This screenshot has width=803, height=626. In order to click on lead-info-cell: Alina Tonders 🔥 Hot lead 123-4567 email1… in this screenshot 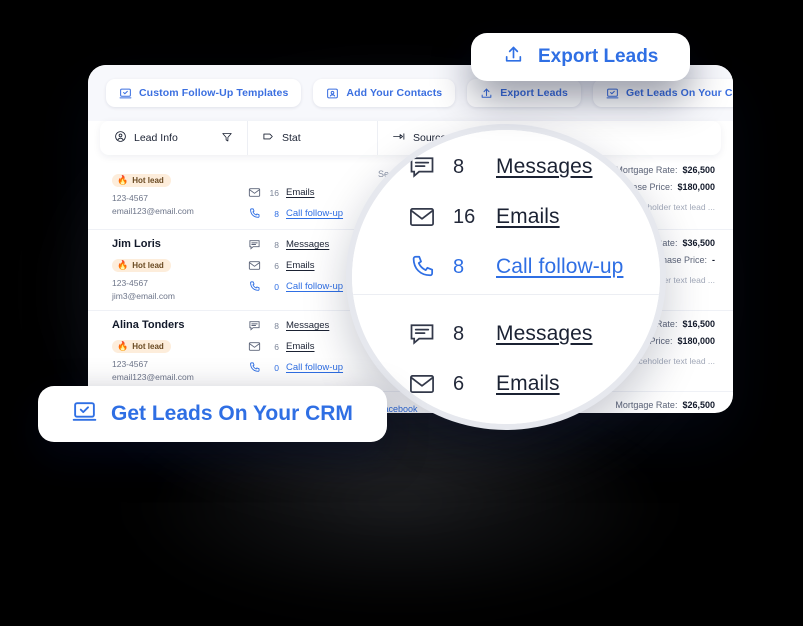, I will do `click(168, 350)`.